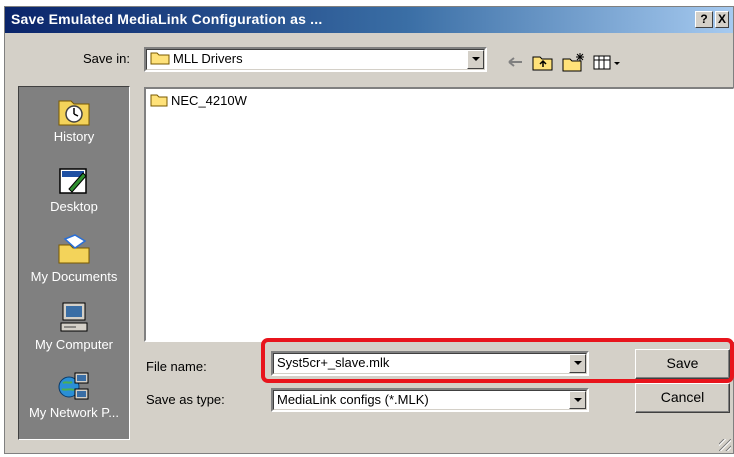 Image resolution: width=734 pixels, height=457 pixels. What do you see at coordinates (74, 249) in the screenshot?
I see `my-documents-icon` at bounding box center [74, 249].